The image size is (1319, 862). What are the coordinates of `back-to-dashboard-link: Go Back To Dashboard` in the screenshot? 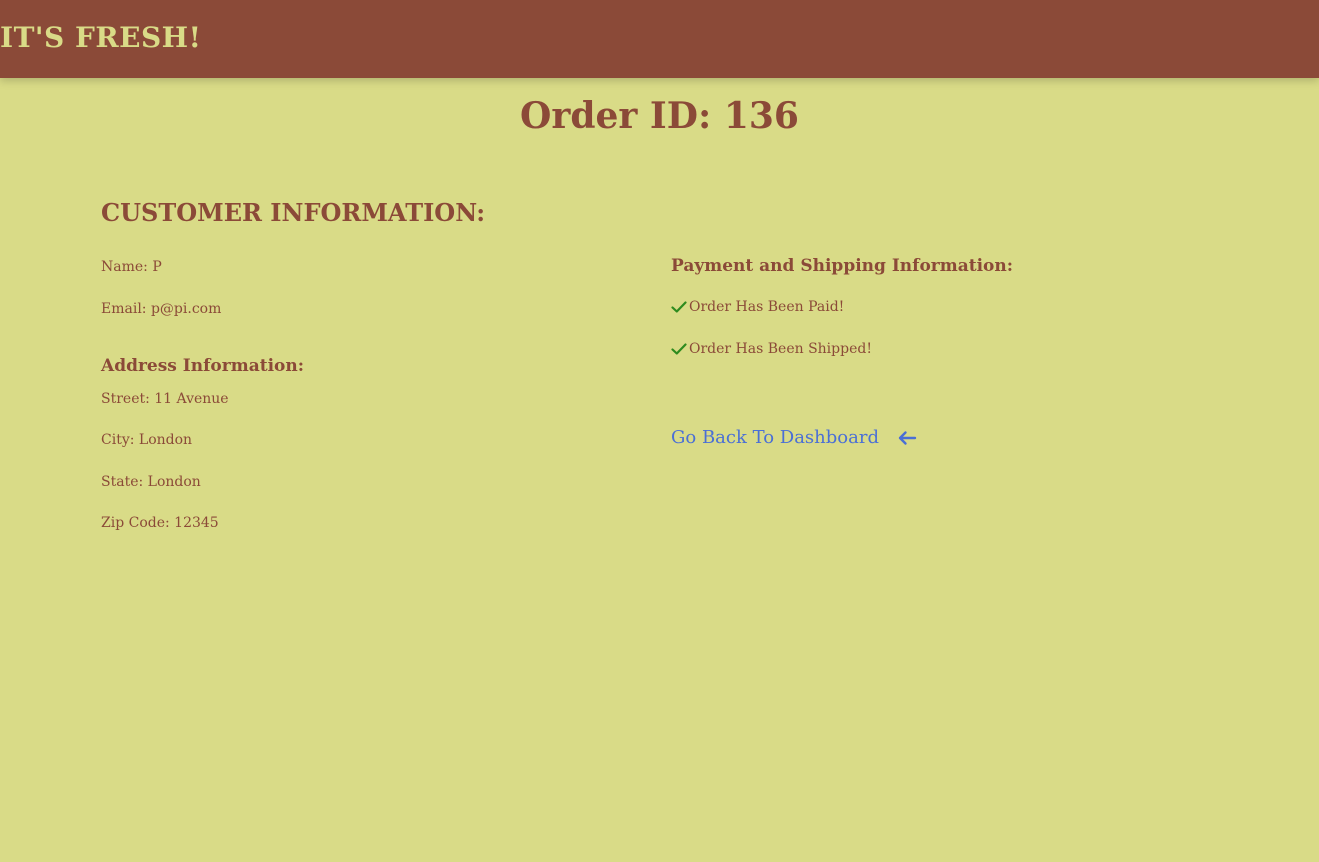 It's located at (794, 438).